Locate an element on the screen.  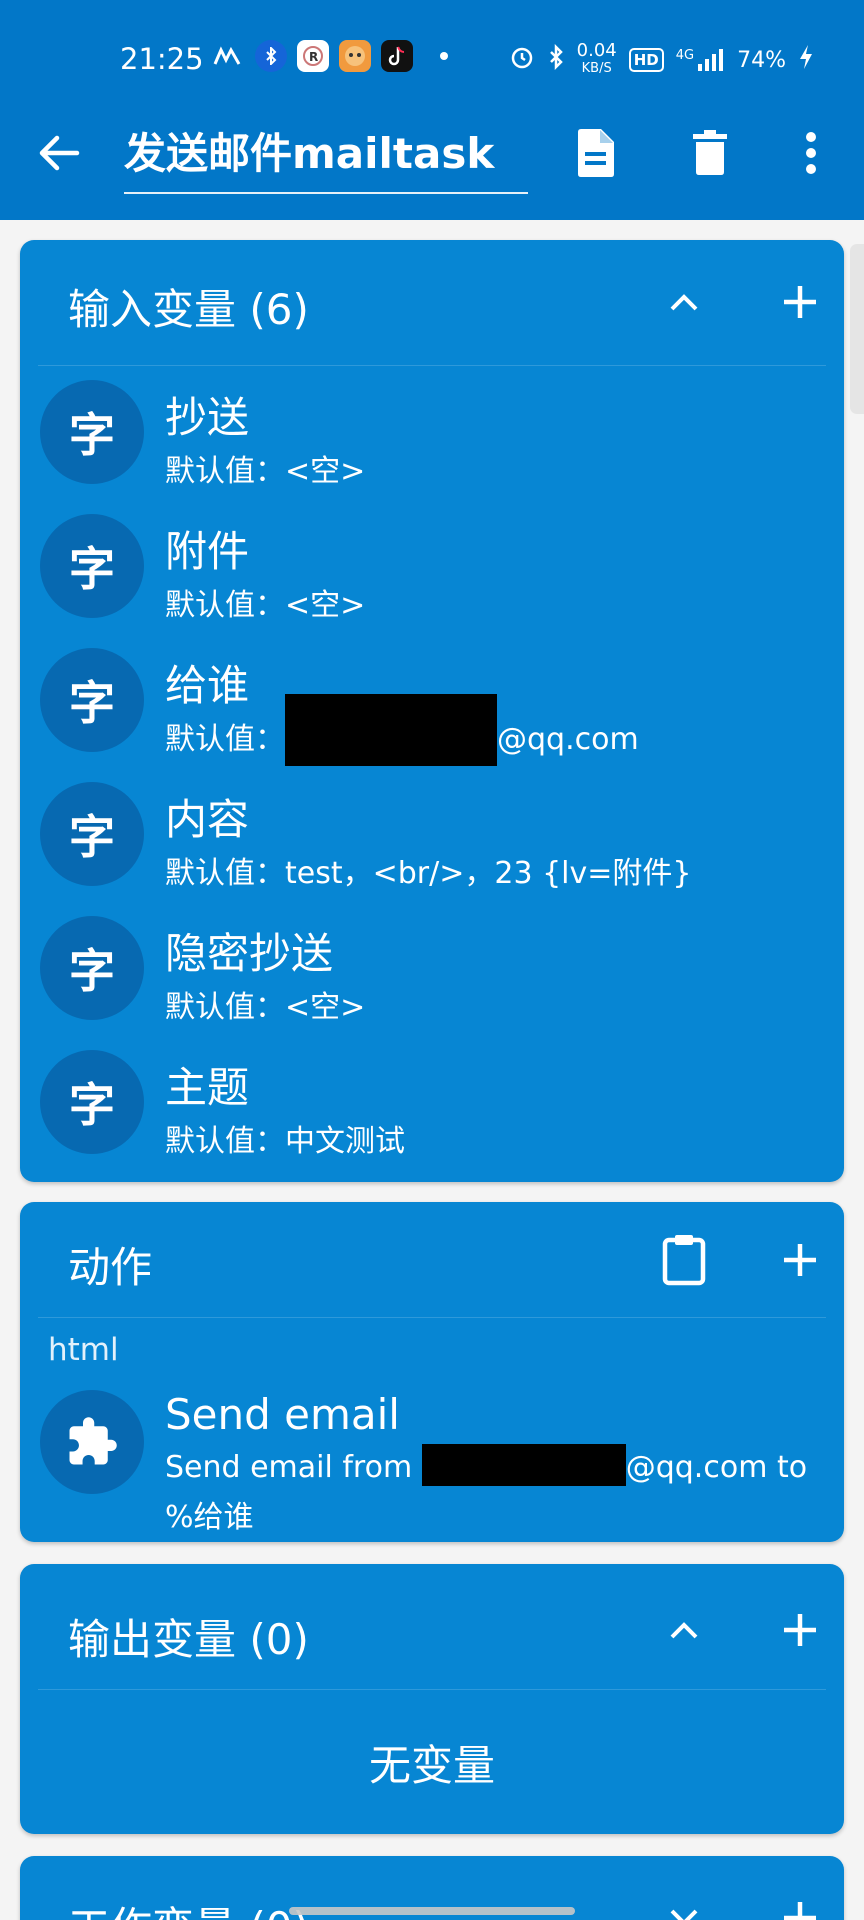
app-bar: 21:25 R 0.04 KB/S HD 4G 74% 发送邮件mailtask is located at coordinates (432, 110).